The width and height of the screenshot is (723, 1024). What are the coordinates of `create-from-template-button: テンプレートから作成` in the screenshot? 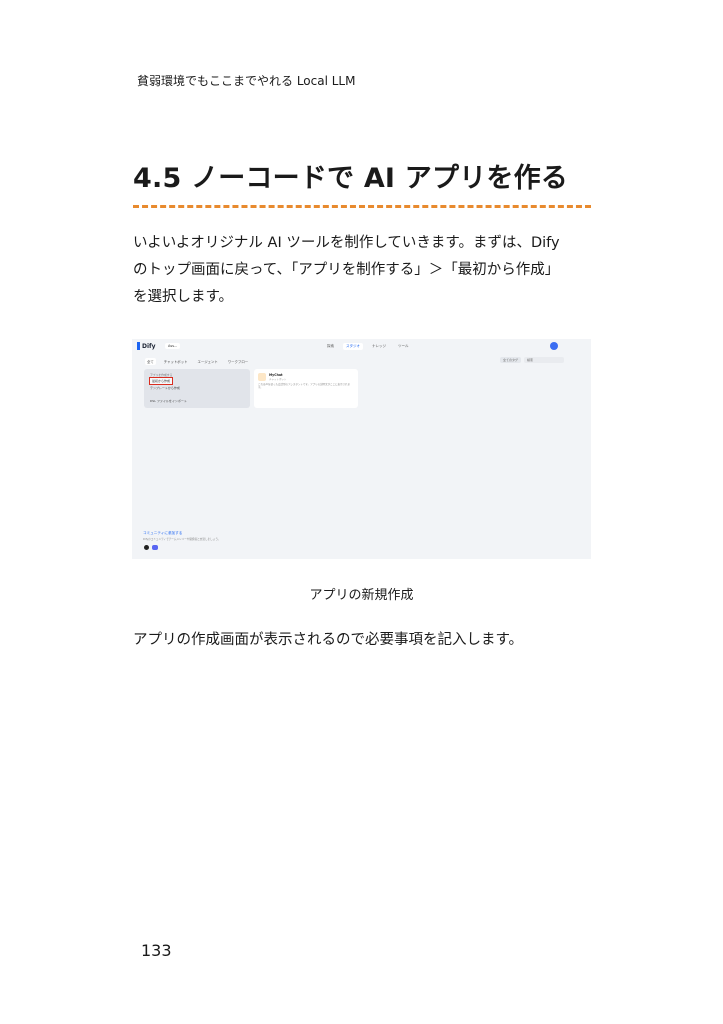 It's located at (165, 388).